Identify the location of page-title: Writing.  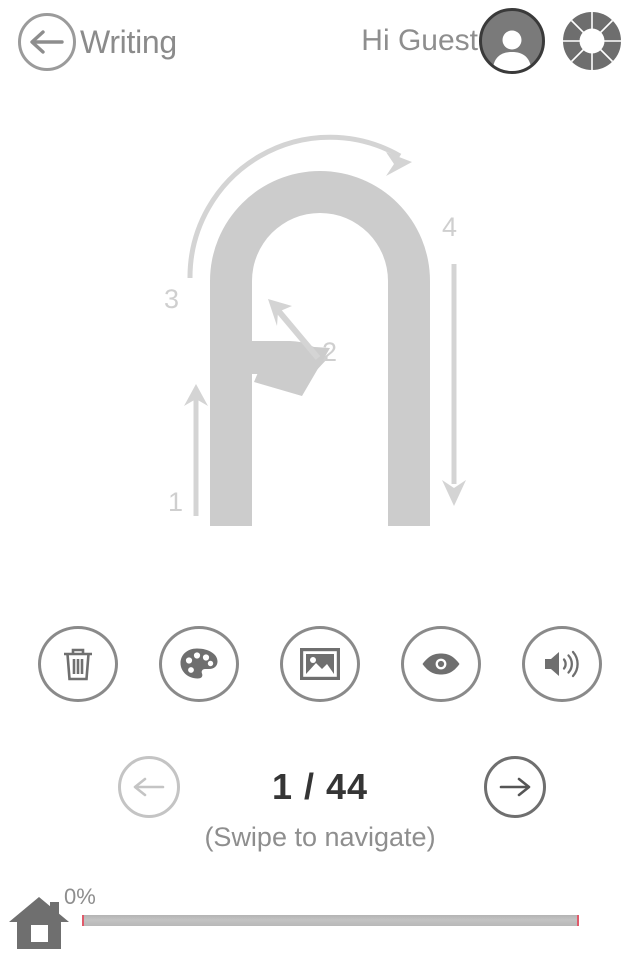
(128, 42).